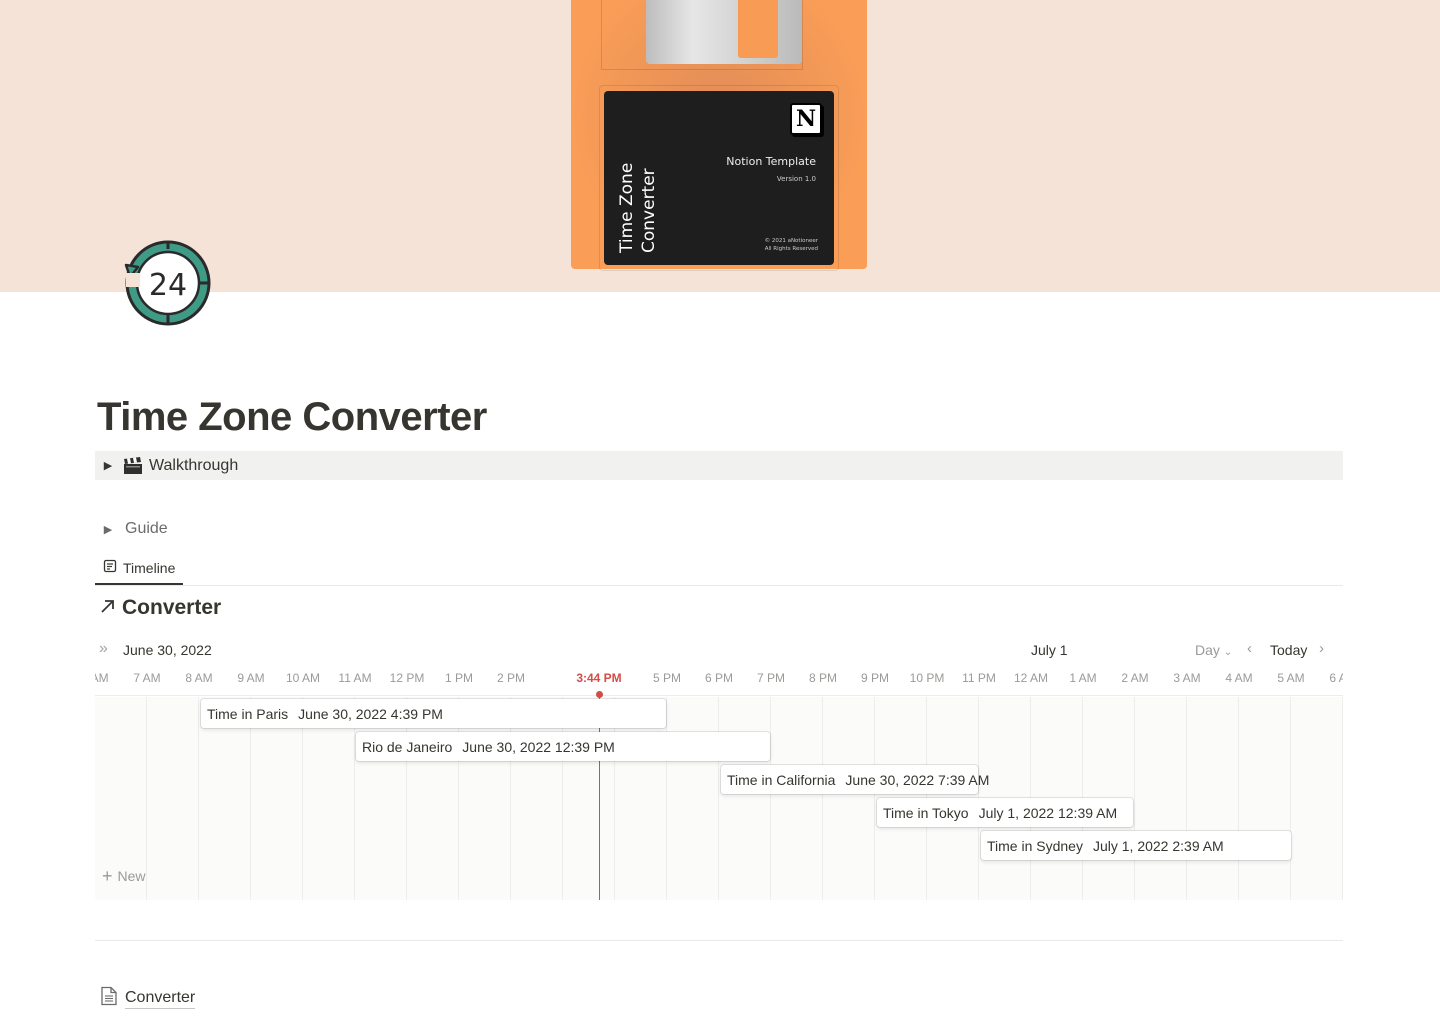 This screenshot has width=1440, height=1035. What do you see at coordinates (875, 678) in the screenshot?
I see `hour-label: 9 PM` at bounding box center [875, 678].